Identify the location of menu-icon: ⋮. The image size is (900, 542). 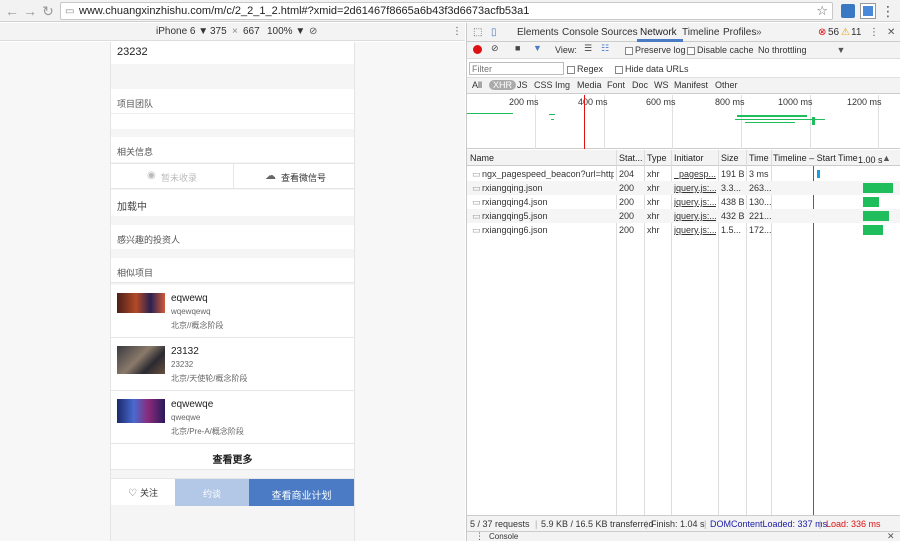
(888, 11).